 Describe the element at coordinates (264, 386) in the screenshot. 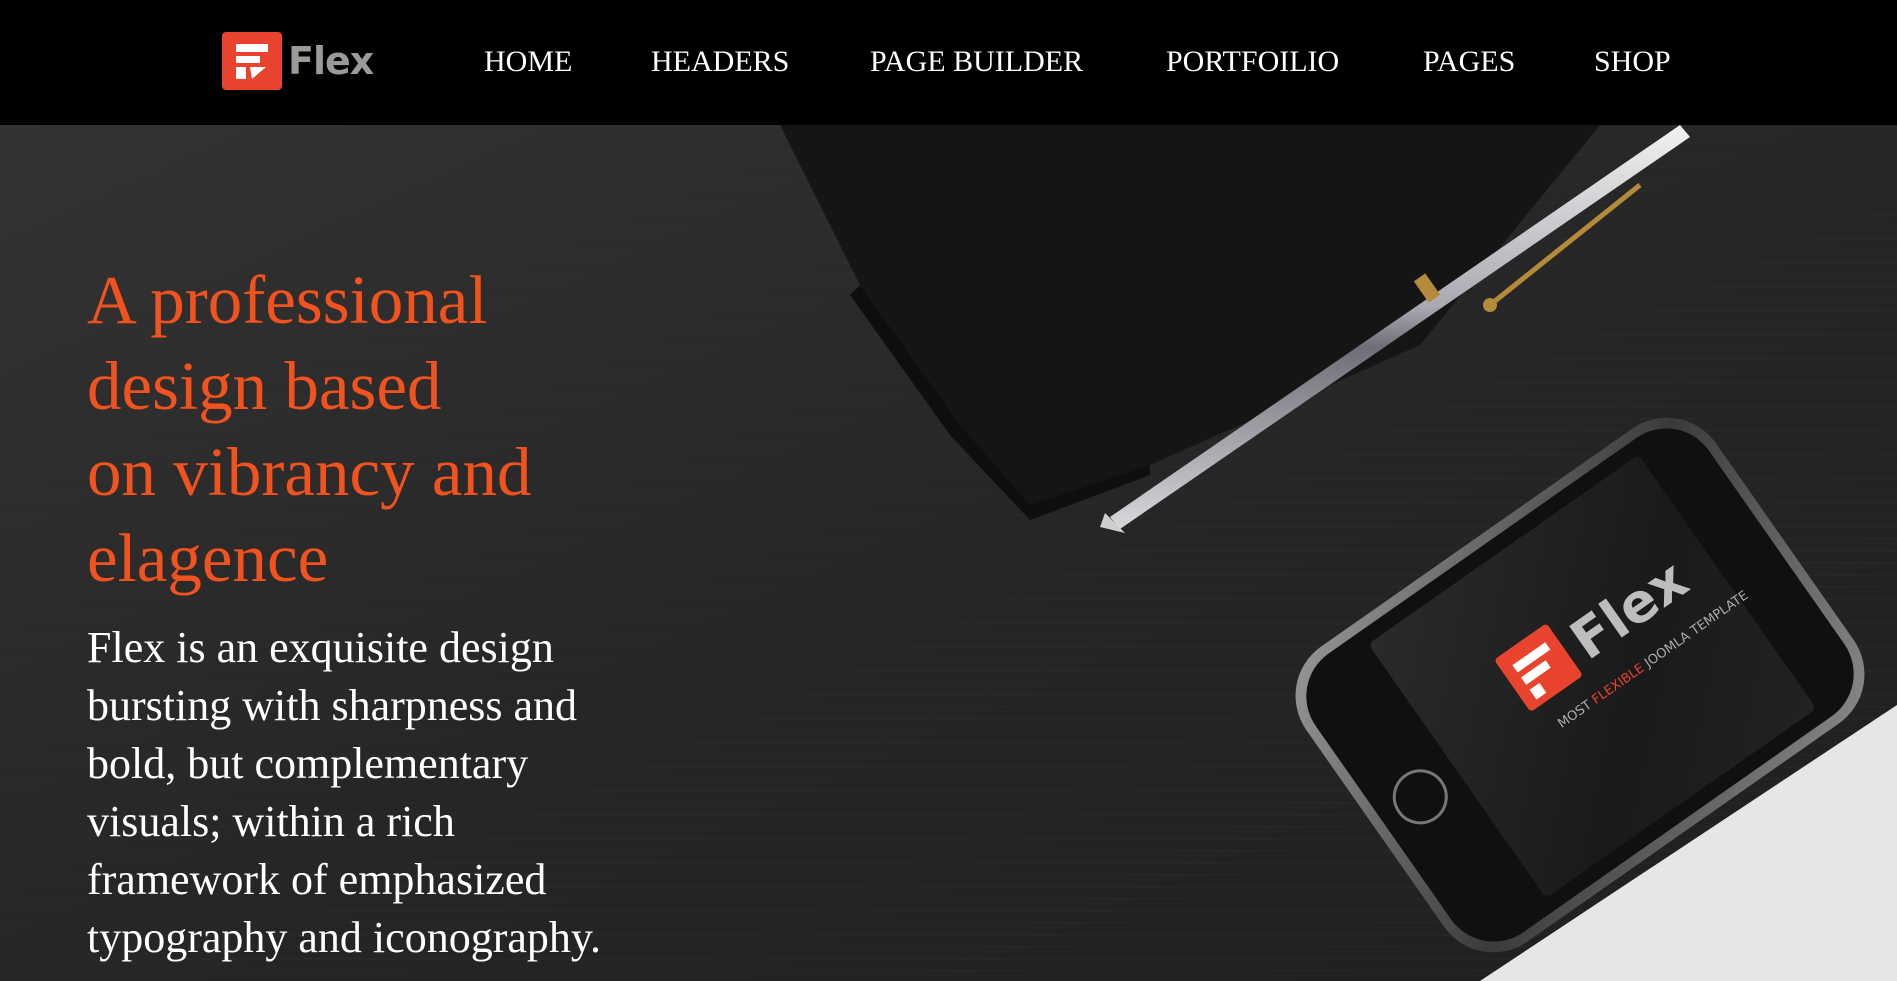

I see `headline-line: design based` at that location.